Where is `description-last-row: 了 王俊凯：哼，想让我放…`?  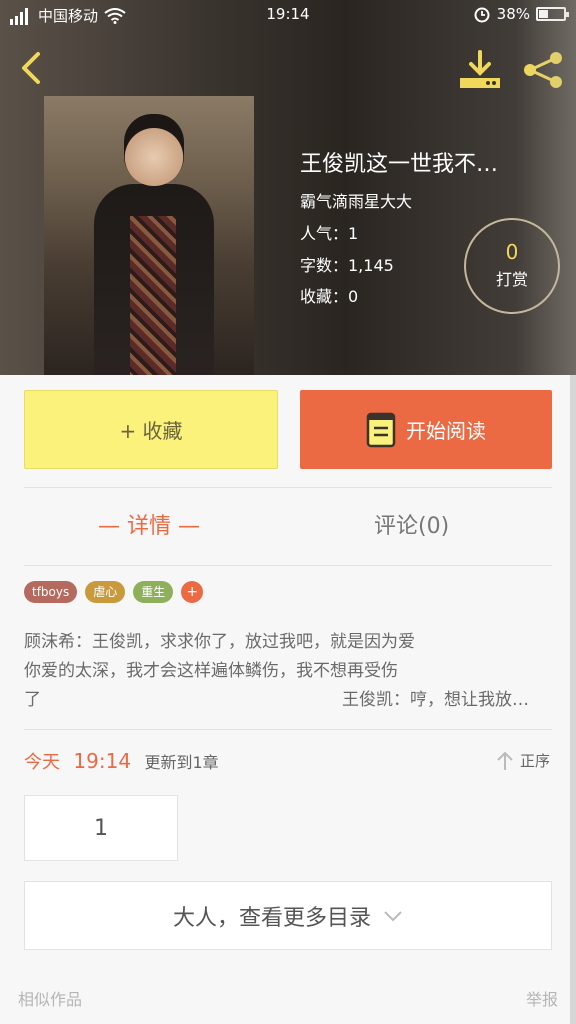
description-last-row: 了 王俊凯：哼，想让我放… is located at coordinates (276, 700).